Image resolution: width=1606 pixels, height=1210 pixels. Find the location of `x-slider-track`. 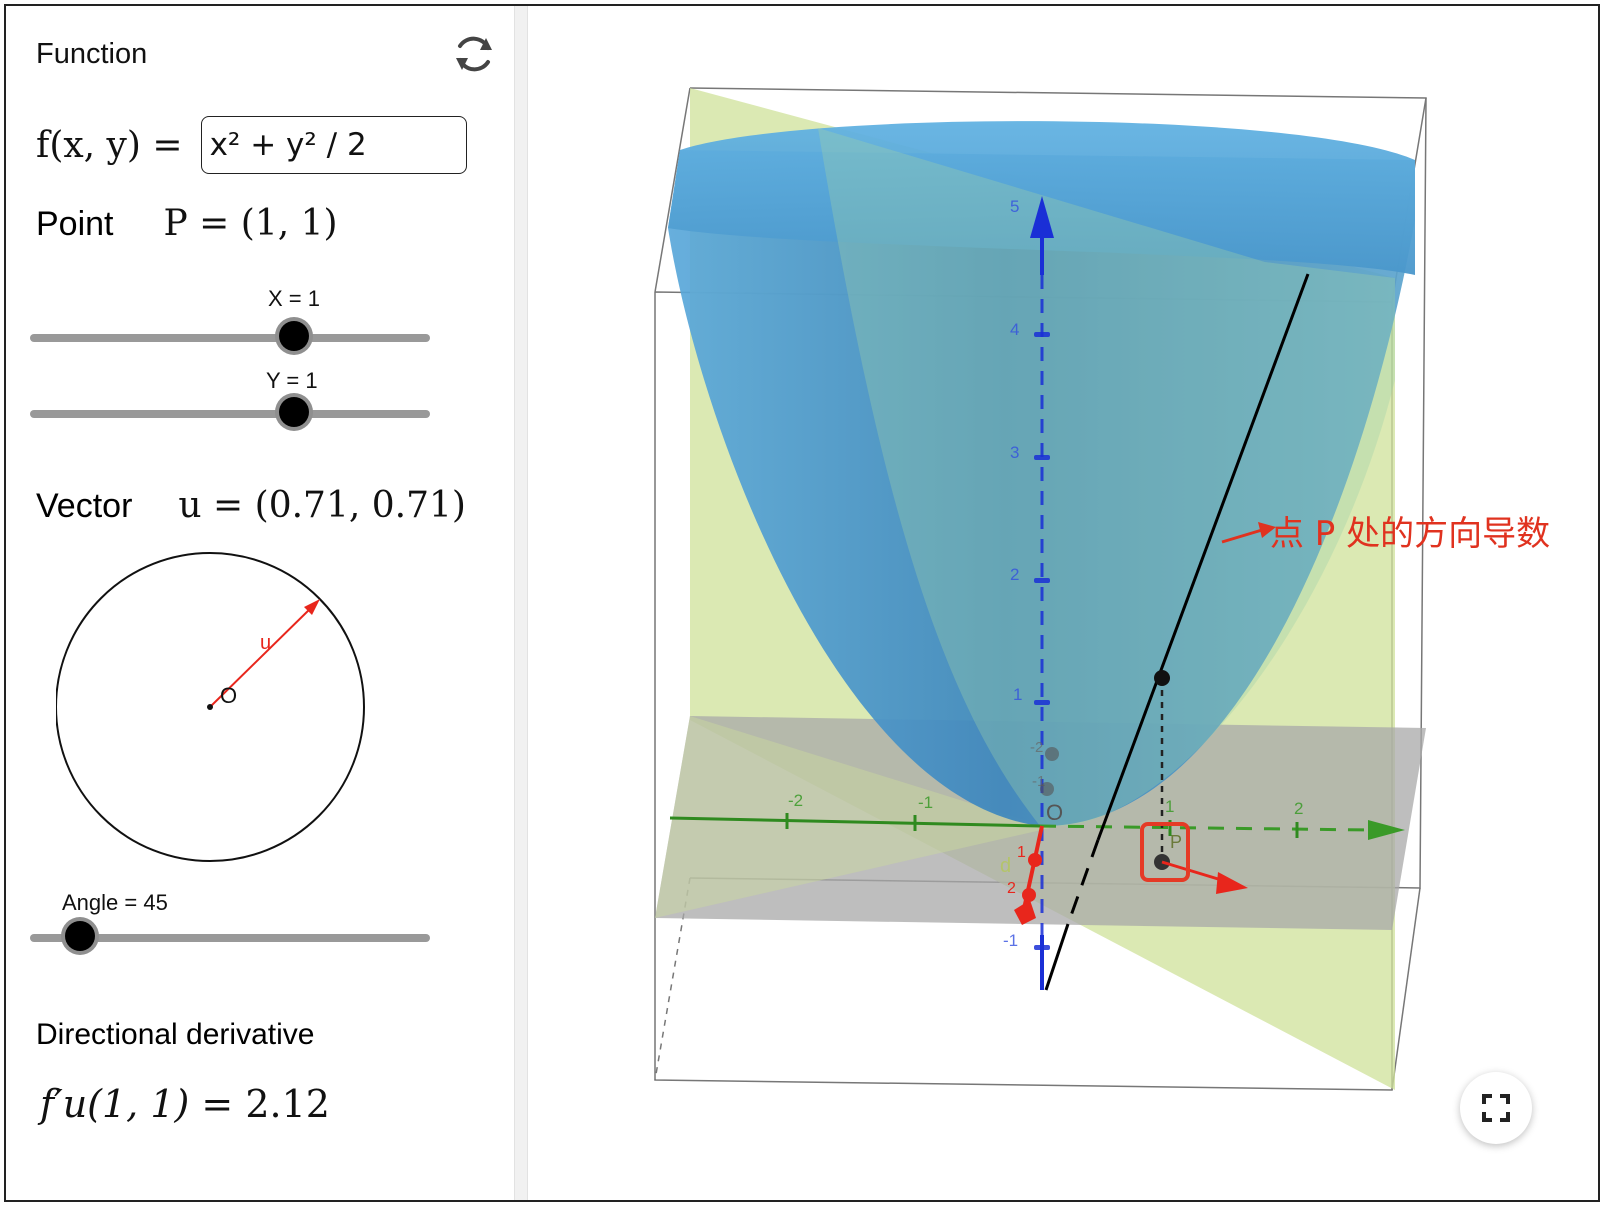

x-slider-track is located at coordinates (230, 338).